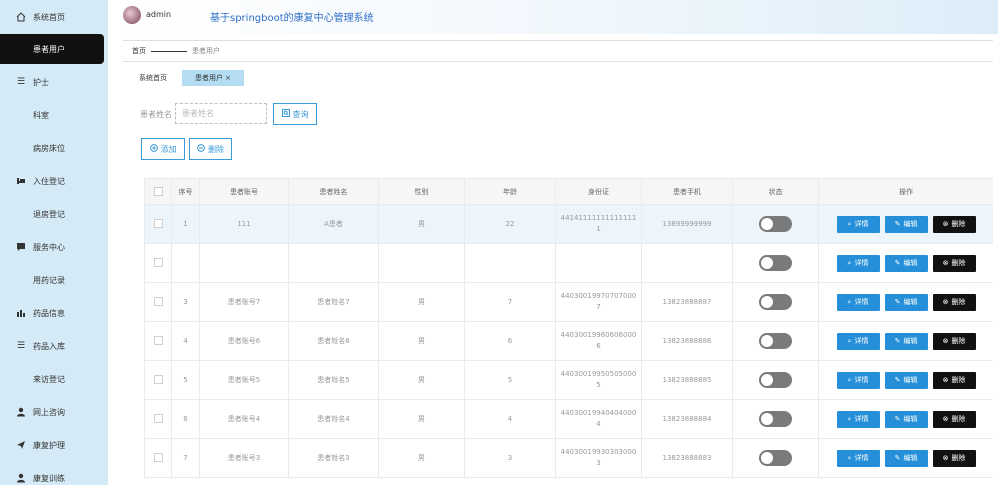 The width and height of the screenshot is (998, 485). What do you see at coordinates (333, 263) in the screenshot?
I see `cell-name` at bounding box center [333, 263].